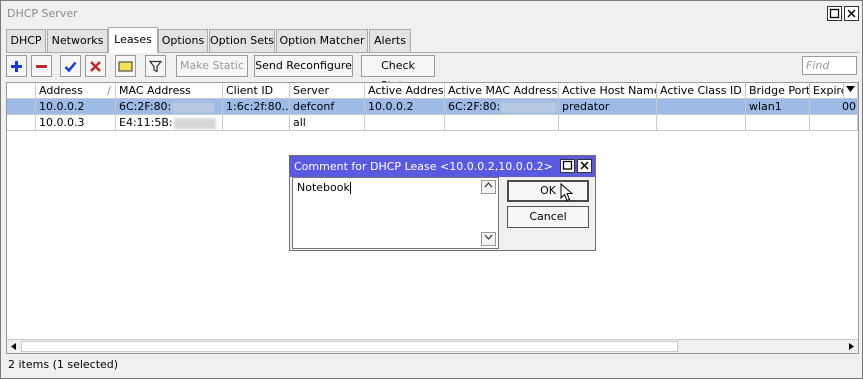  I want to click on chevron-down-icon, so click(488, 237).